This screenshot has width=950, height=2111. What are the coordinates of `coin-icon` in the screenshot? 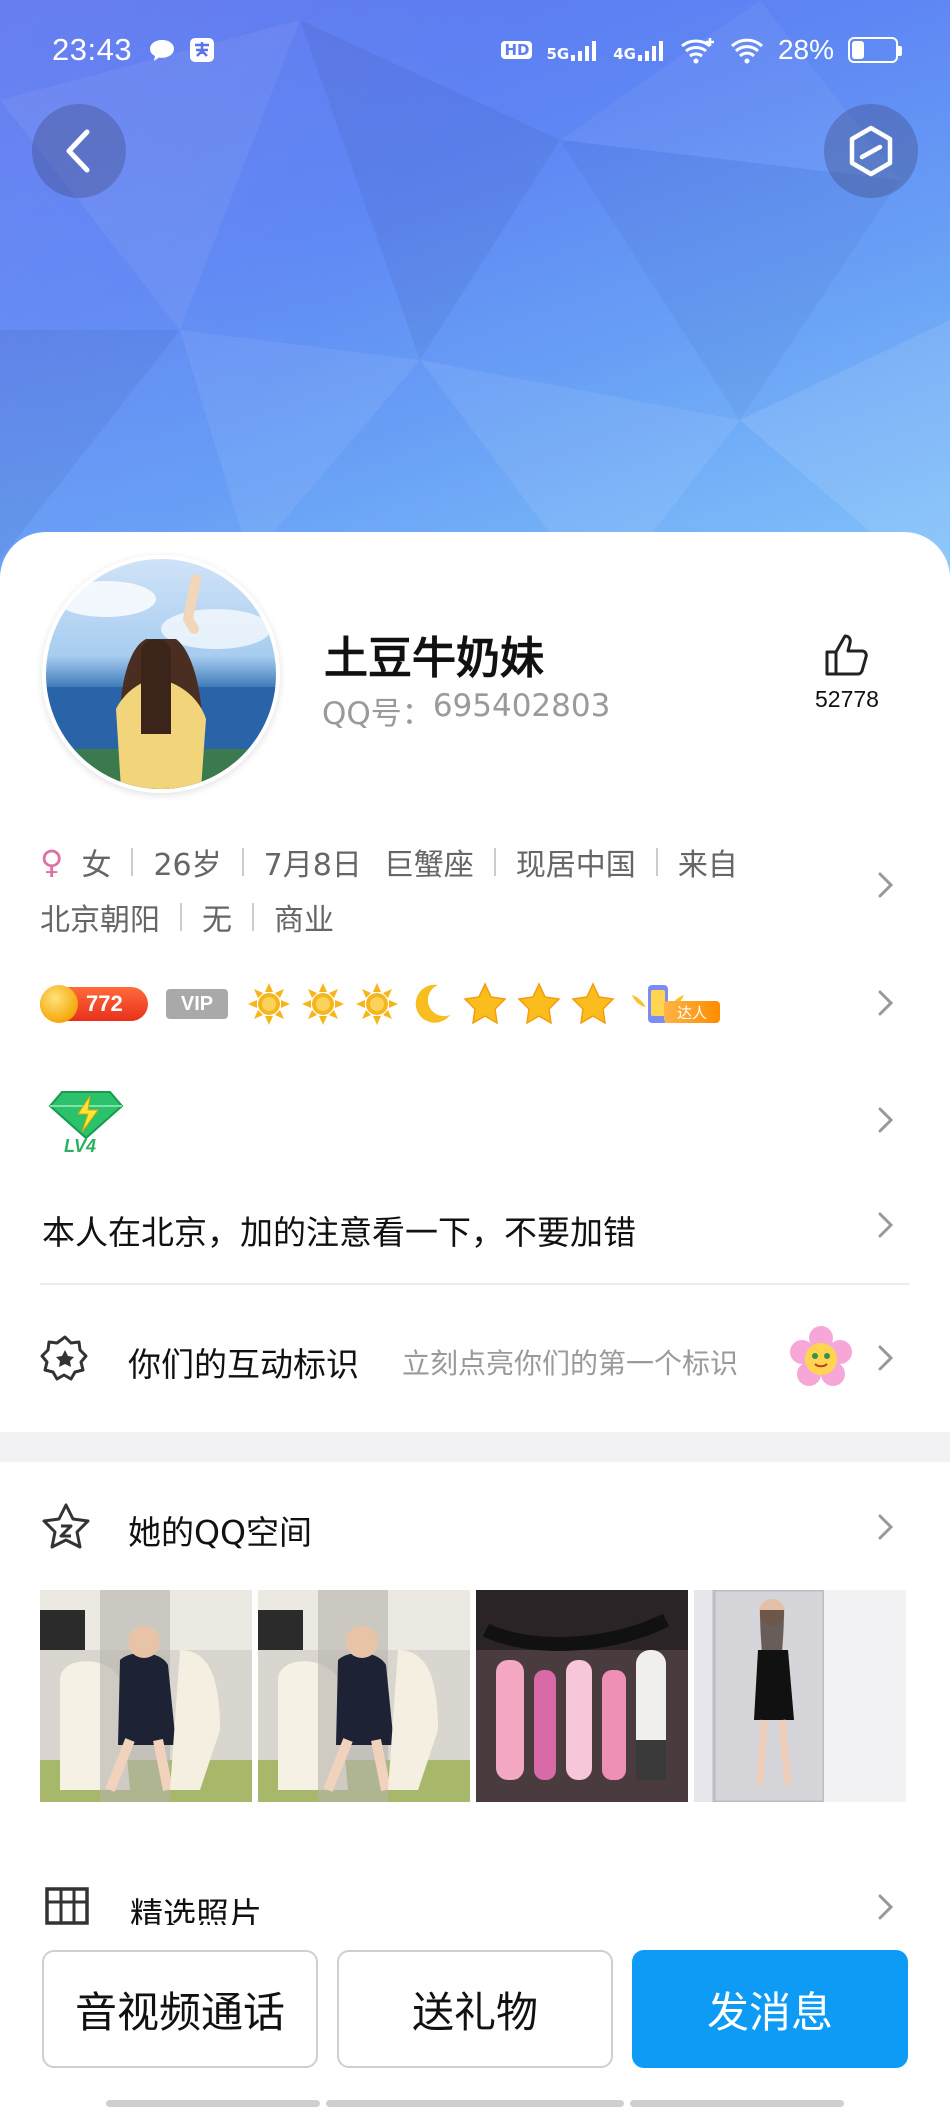 It's located at (59, 1004).